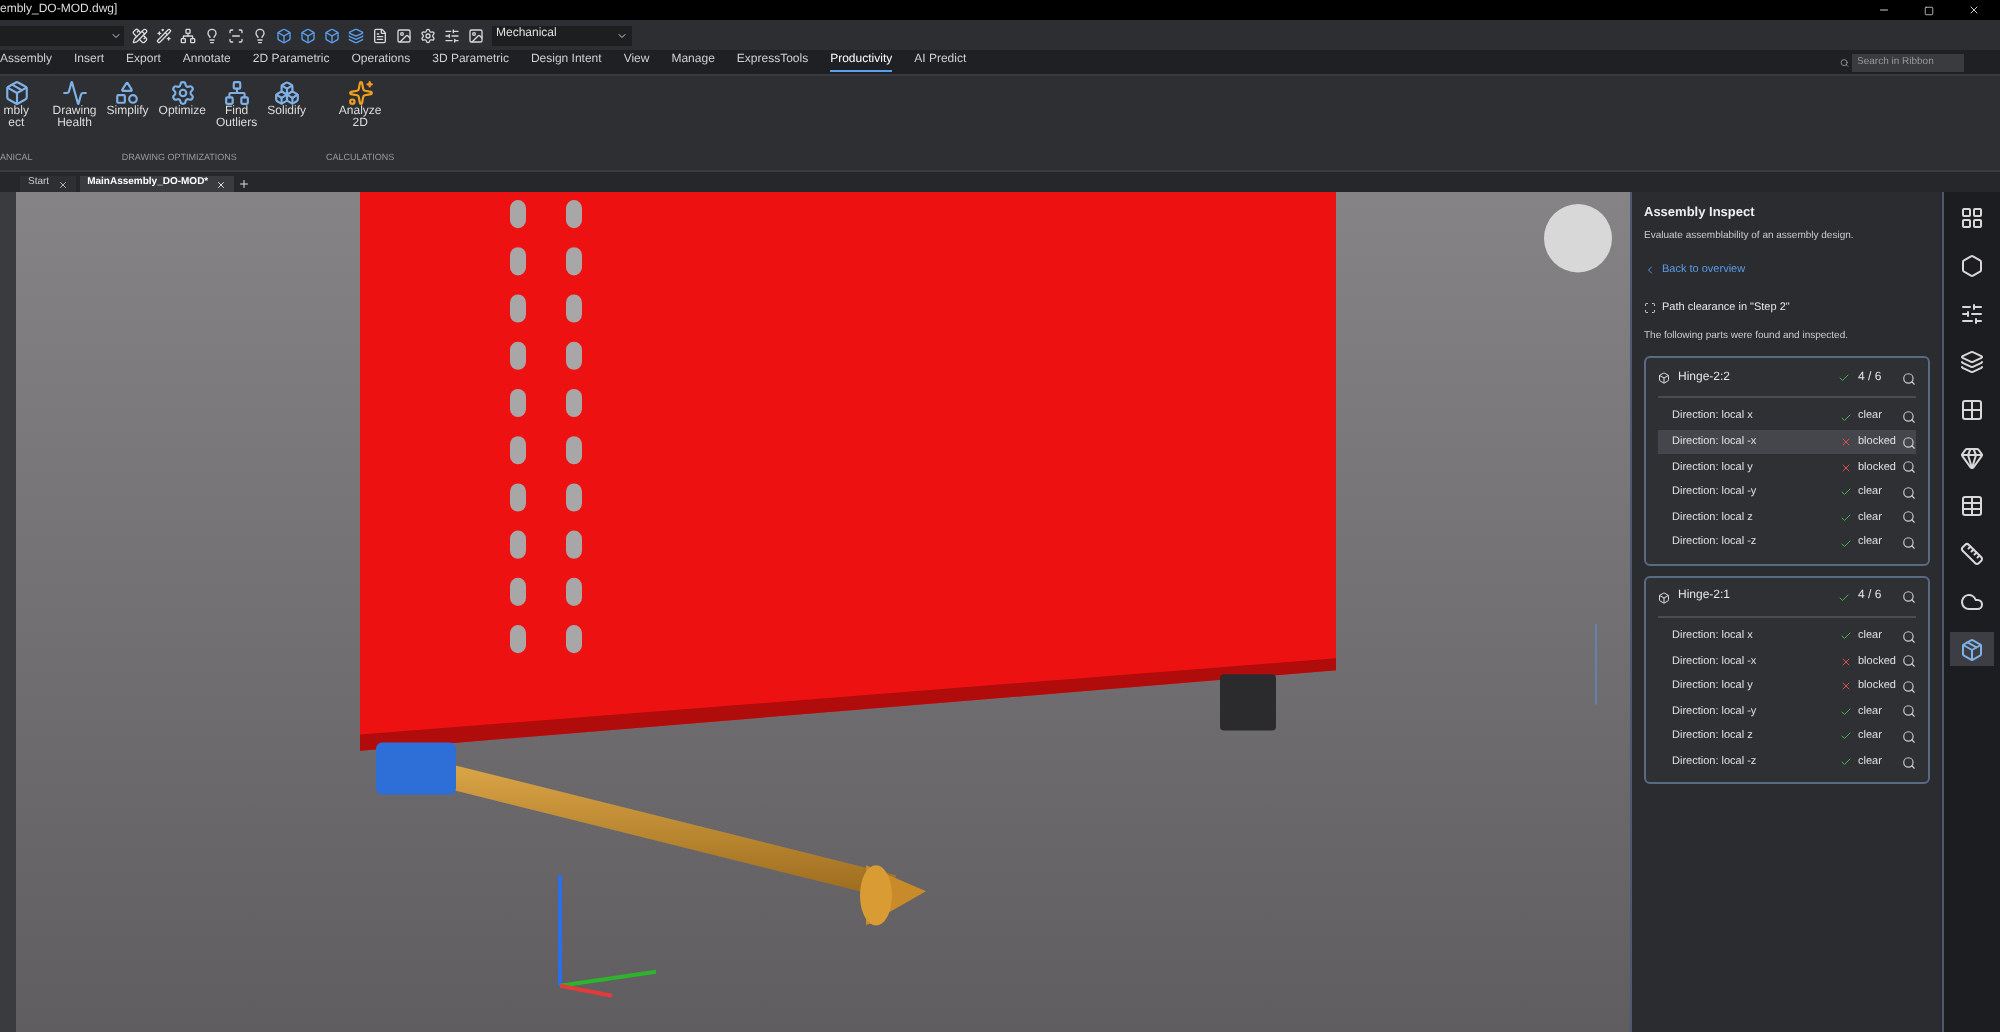 The height and width of the screenshot is (1032, 2000). I want to click on chevron-icon, so click(1650, 270).